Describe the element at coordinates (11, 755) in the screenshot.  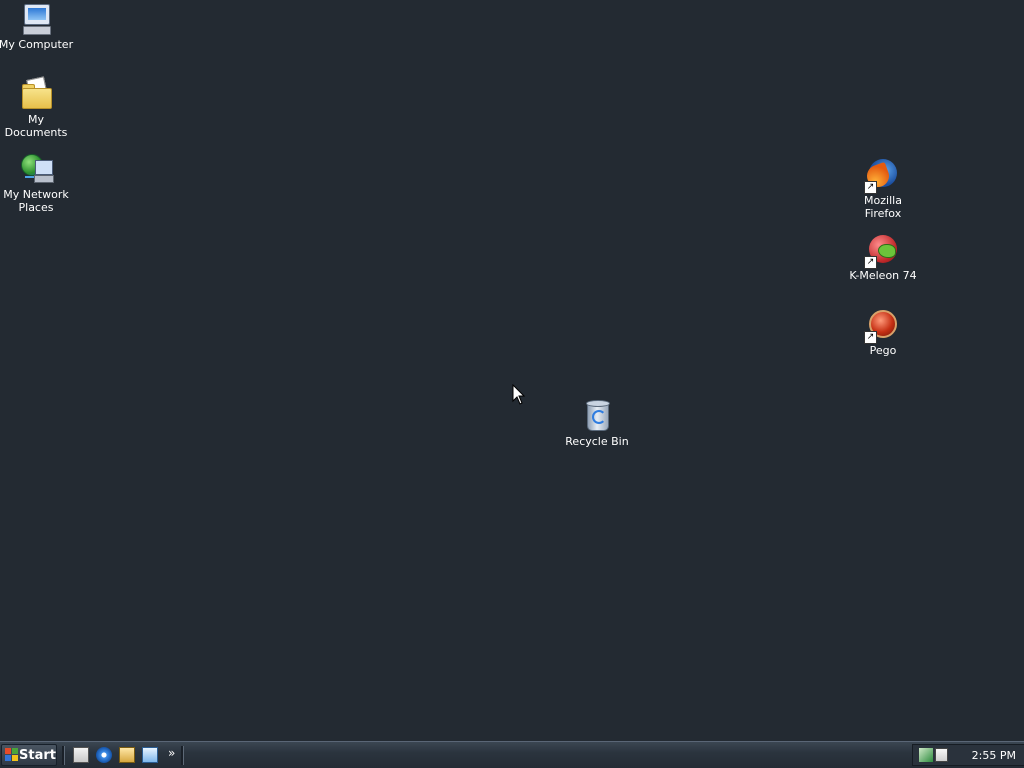
I see `windows-logo-icon` at that location.